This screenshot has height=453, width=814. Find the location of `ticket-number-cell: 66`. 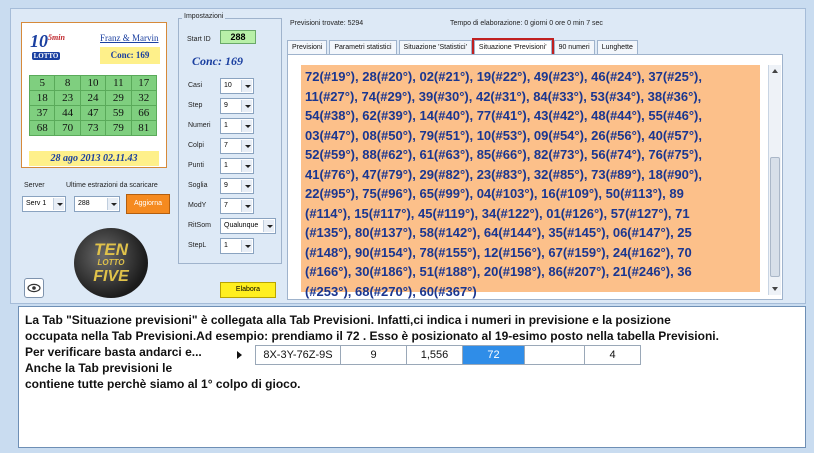

ticket-number-cell: 66 is located at coordinates (143, 113).